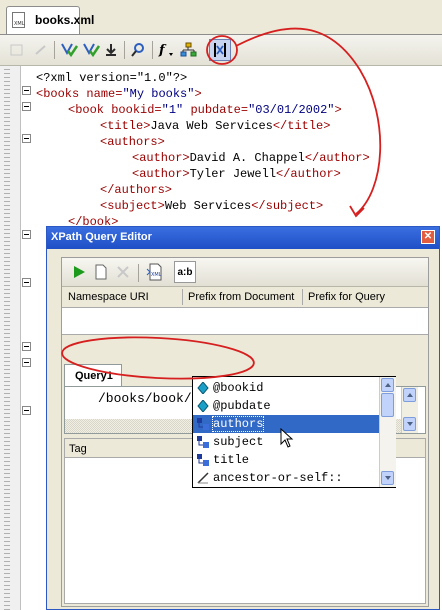 The width and height of the screenshot is (442, 610). I want to click on autocomplete-item-label: @pubdate, so click(242, 406).